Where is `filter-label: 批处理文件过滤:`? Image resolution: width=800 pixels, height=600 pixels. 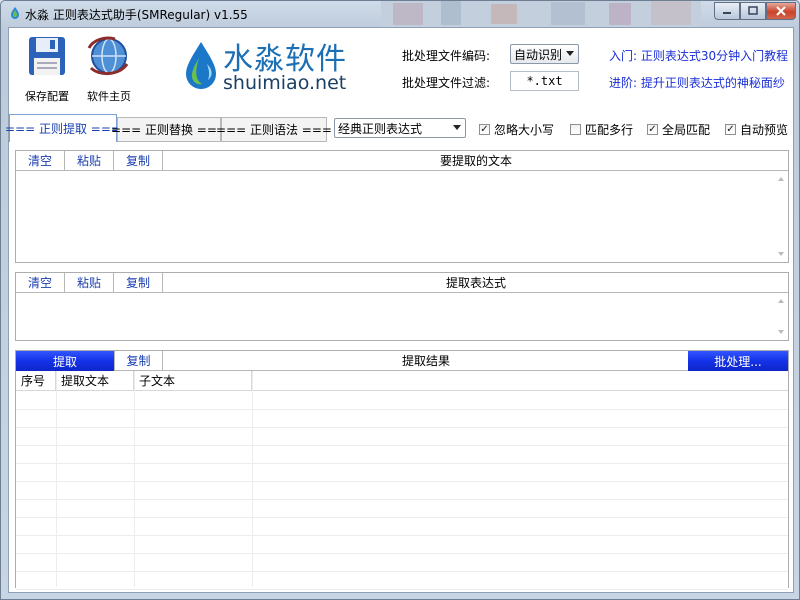
filter-label: 批处理文件过滤: is located at coordinates (446, 83).